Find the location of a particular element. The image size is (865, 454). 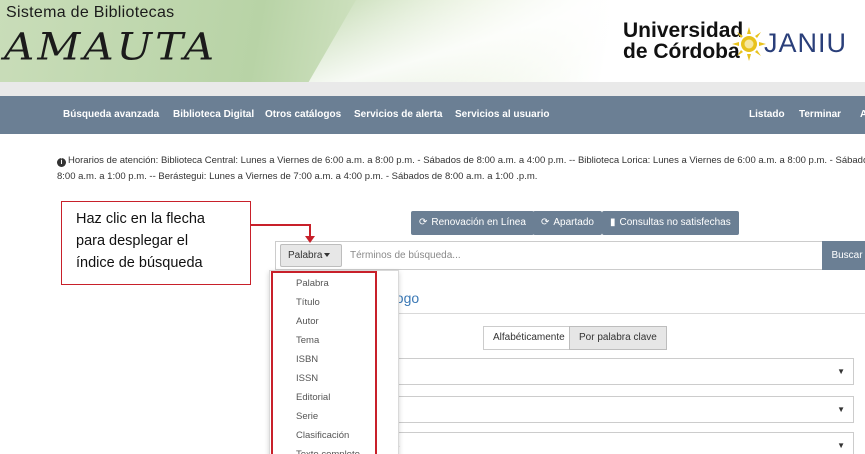

book-icon: ▮ is located at coordinates (613, 222).